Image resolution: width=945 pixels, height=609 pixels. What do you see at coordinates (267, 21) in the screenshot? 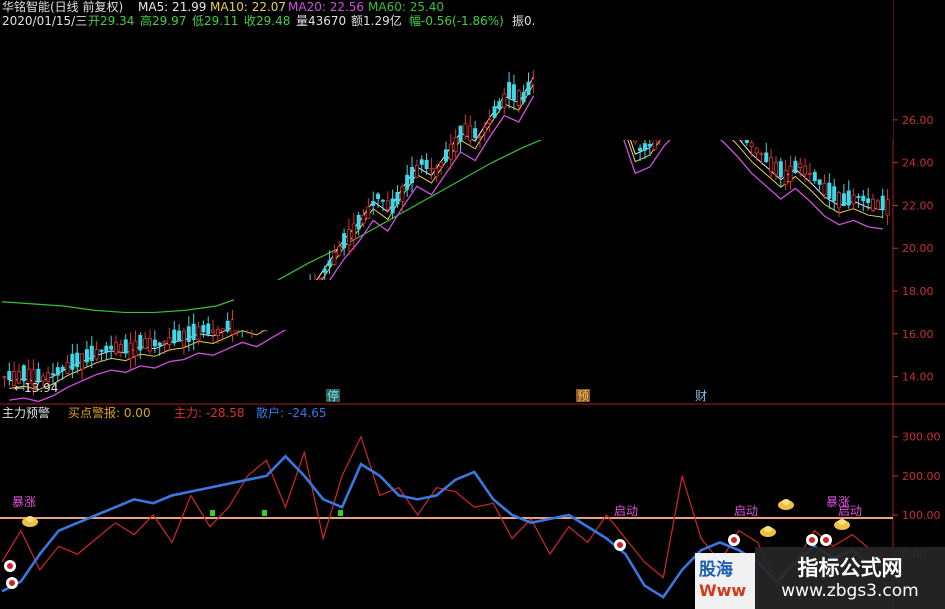
I see `quote-close: 收29.48` at bounding box center [267, 21].